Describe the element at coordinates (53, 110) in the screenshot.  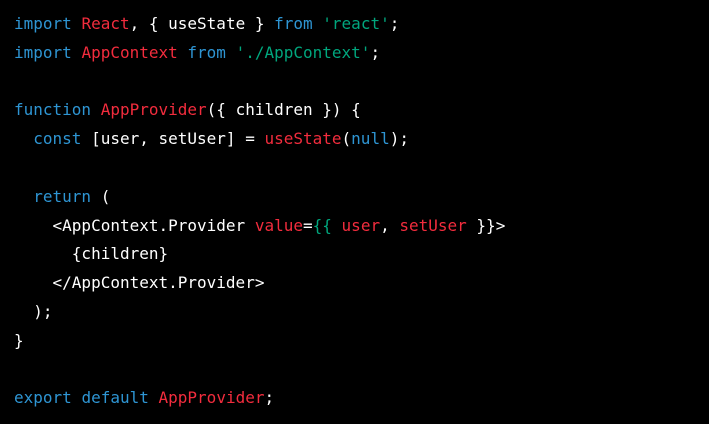
I see `code-token: function` at that location.